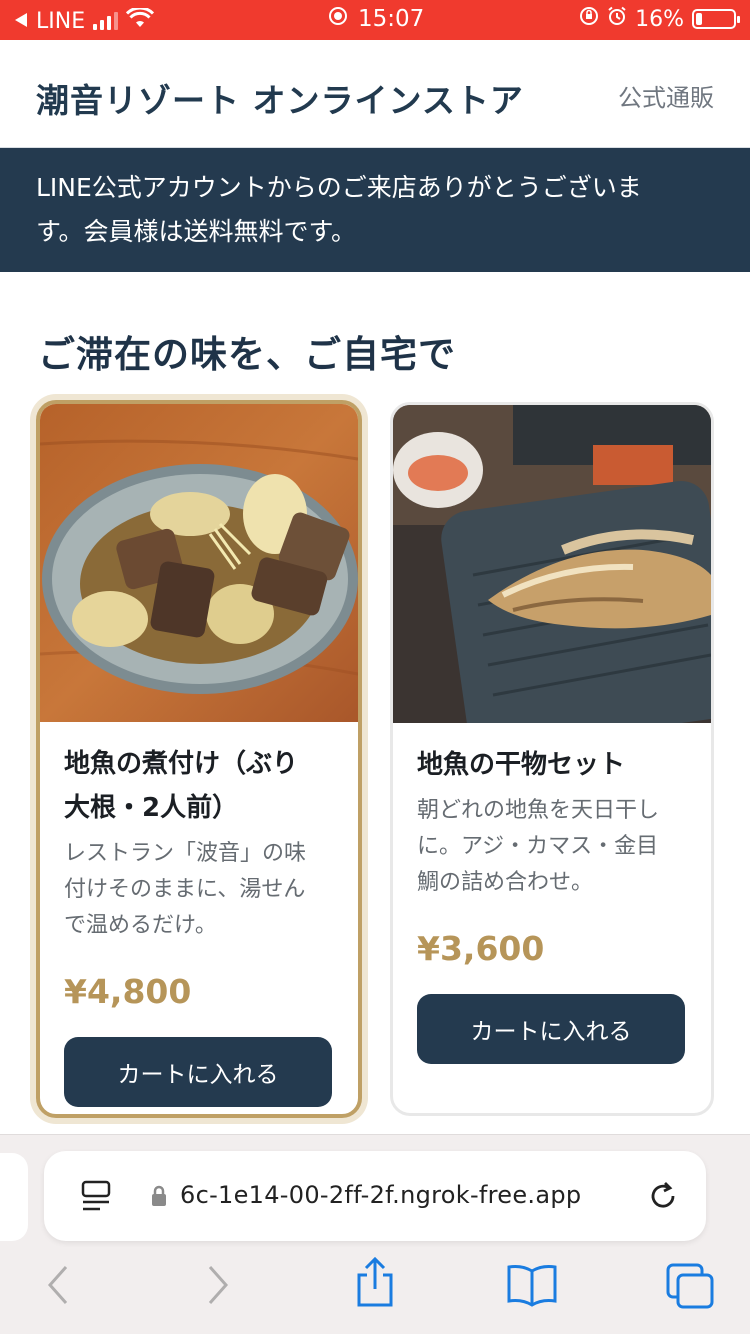 This screenshot has height=1334, width=750. What do you see at coordinates (375, 1284) in the screenshot?
I see `share-icon` at bounding box center [375, 1284].